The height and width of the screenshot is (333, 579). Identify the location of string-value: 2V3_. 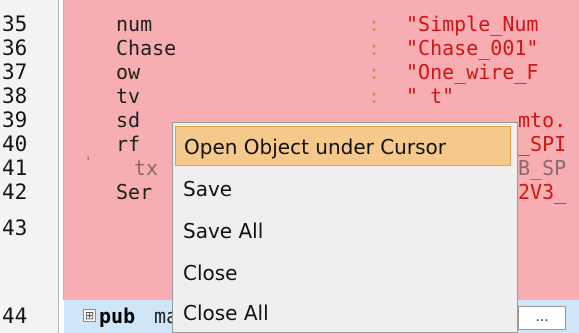
(542, 192).